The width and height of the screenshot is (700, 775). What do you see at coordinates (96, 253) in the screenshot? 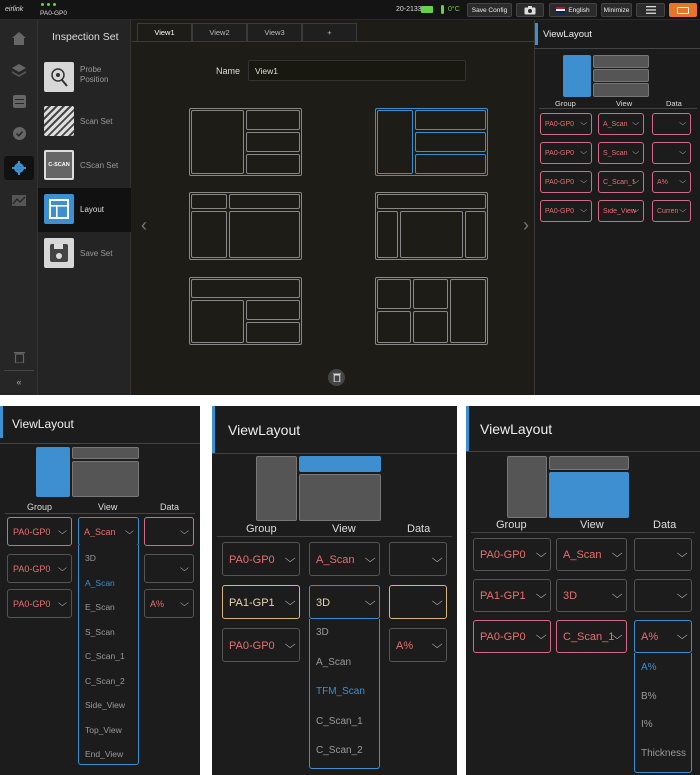
I see `menu-item-label: Save Set` at bounding box center [96, 253].